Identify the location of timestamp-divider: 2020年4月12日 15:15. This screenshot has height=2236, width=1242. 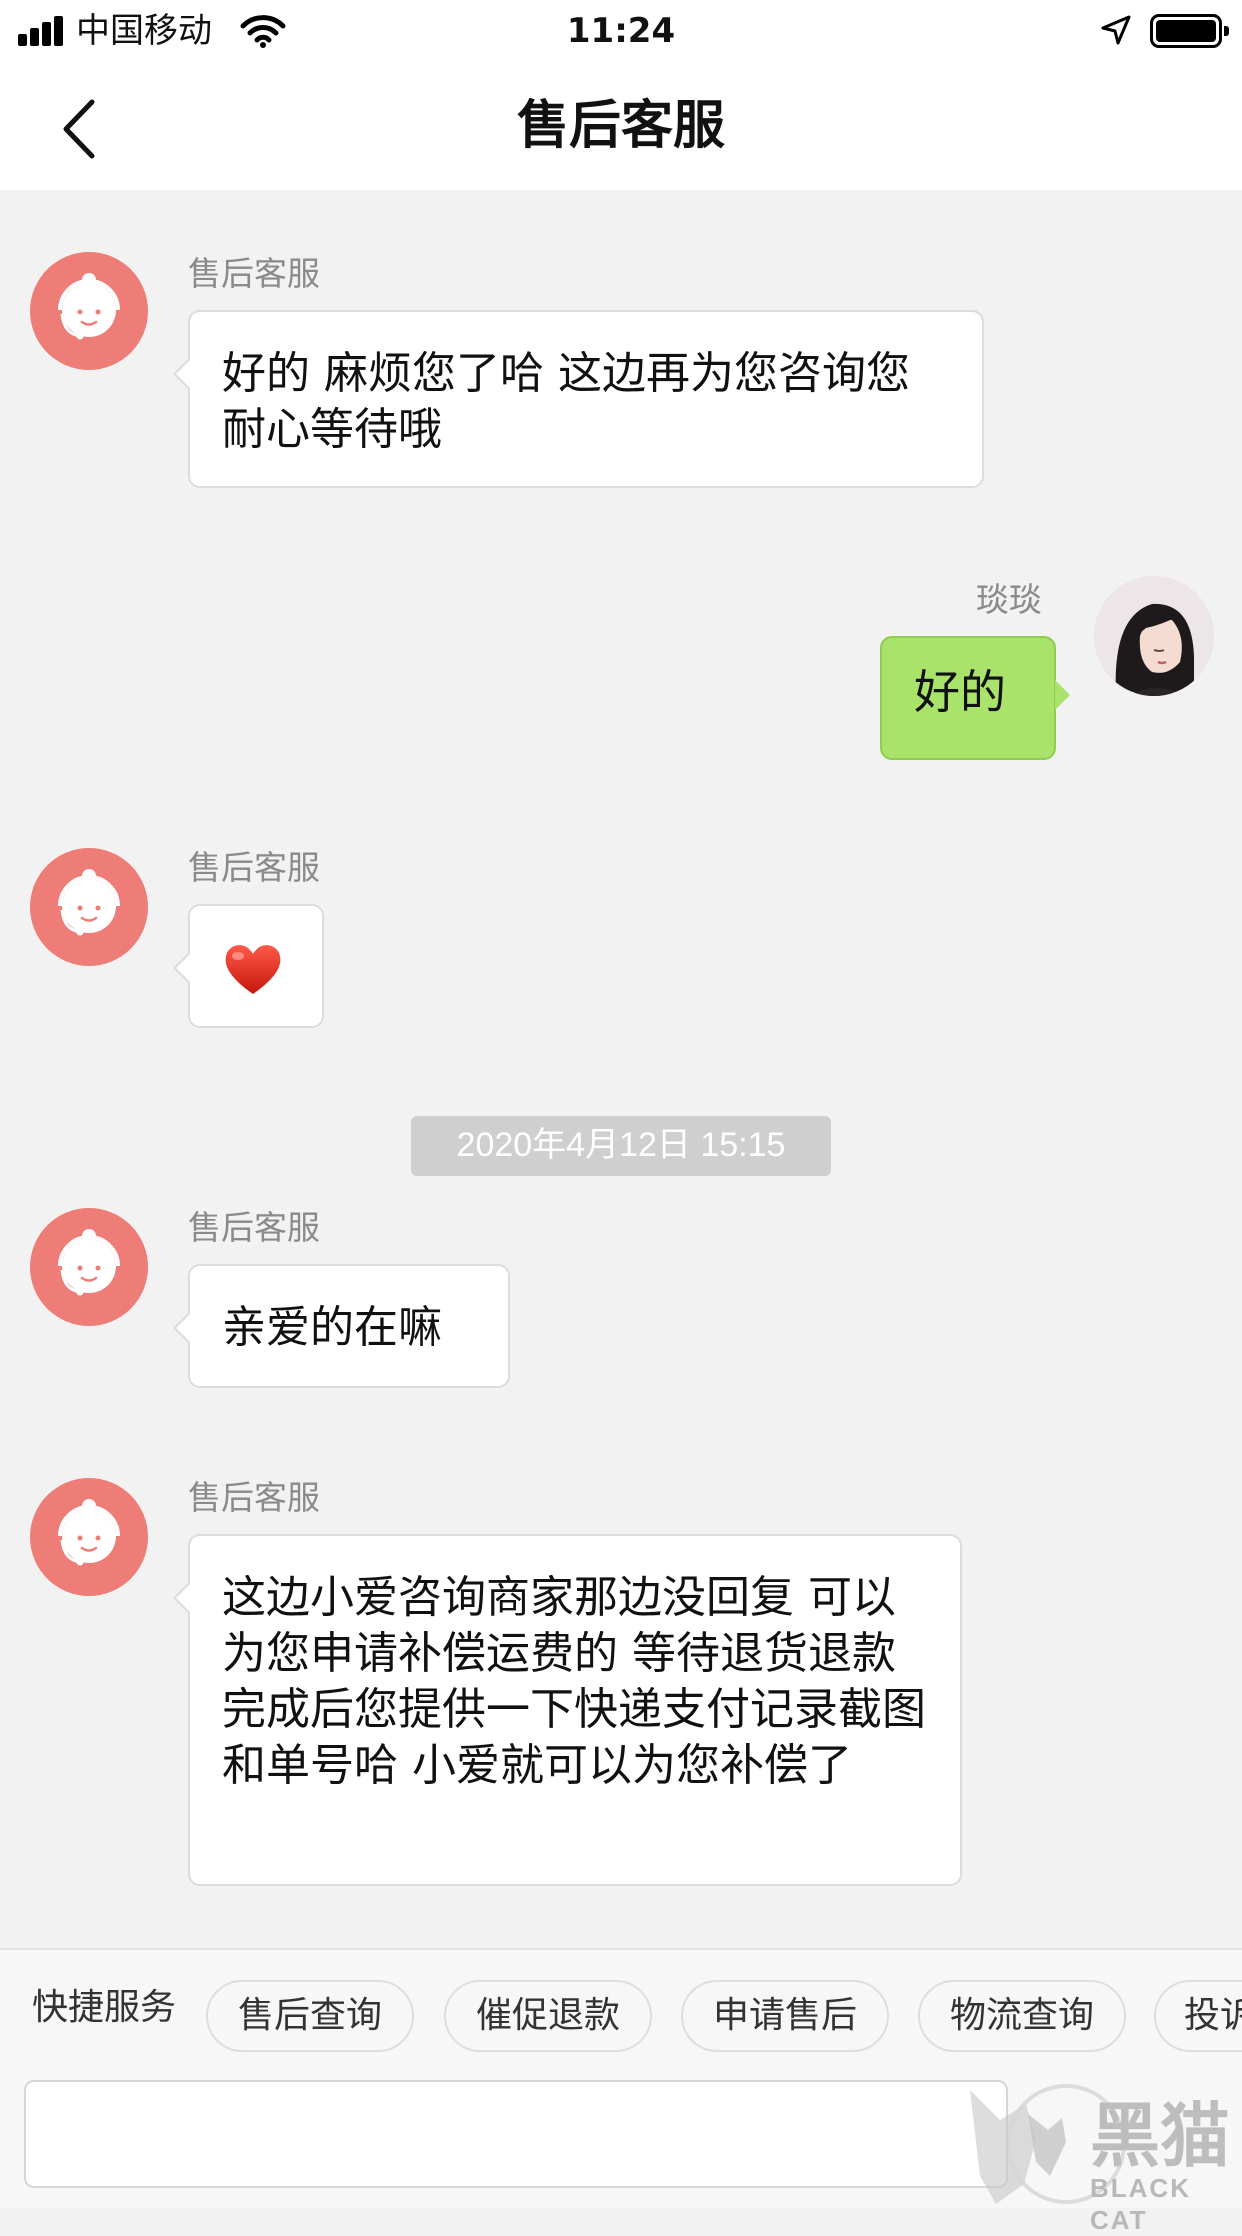
(621, 1146).